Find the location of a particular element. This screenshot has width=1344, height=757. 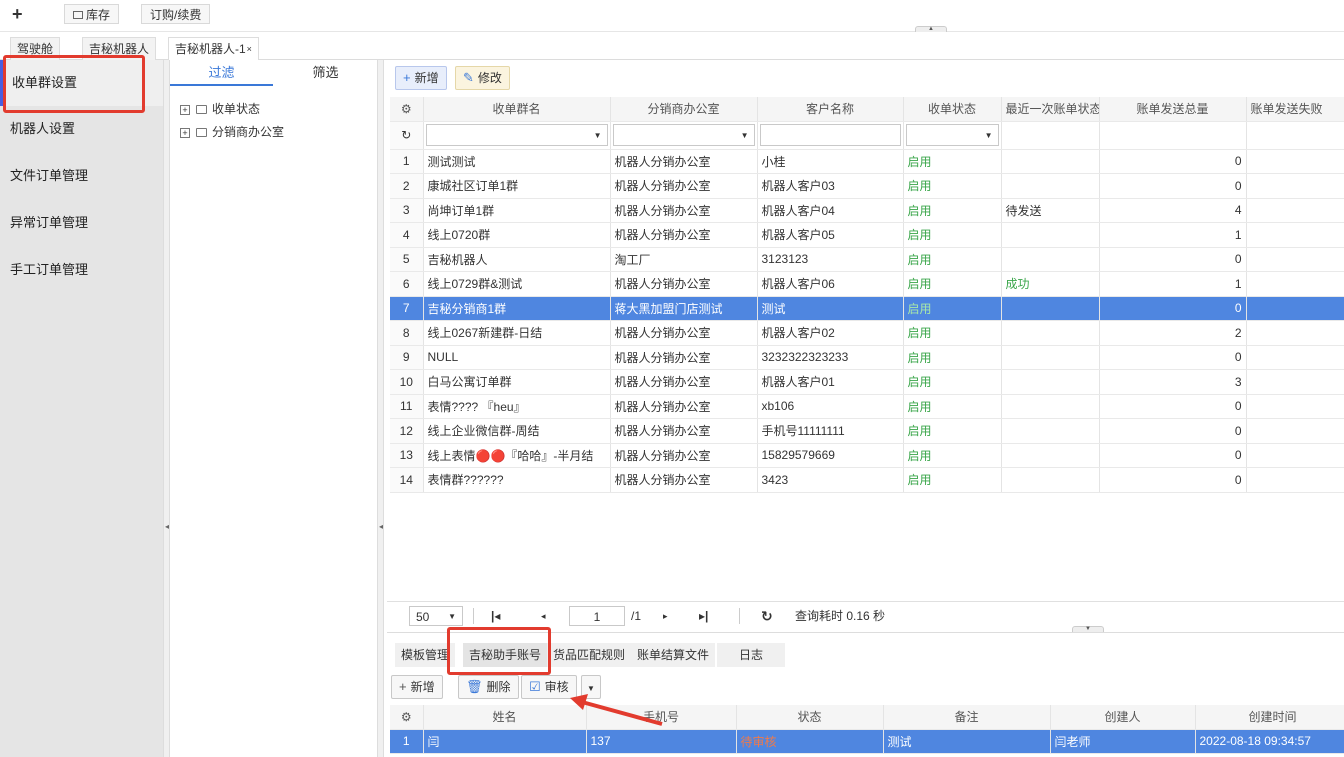

last-page-icon: ▸| is located at coordinates (703, 616).